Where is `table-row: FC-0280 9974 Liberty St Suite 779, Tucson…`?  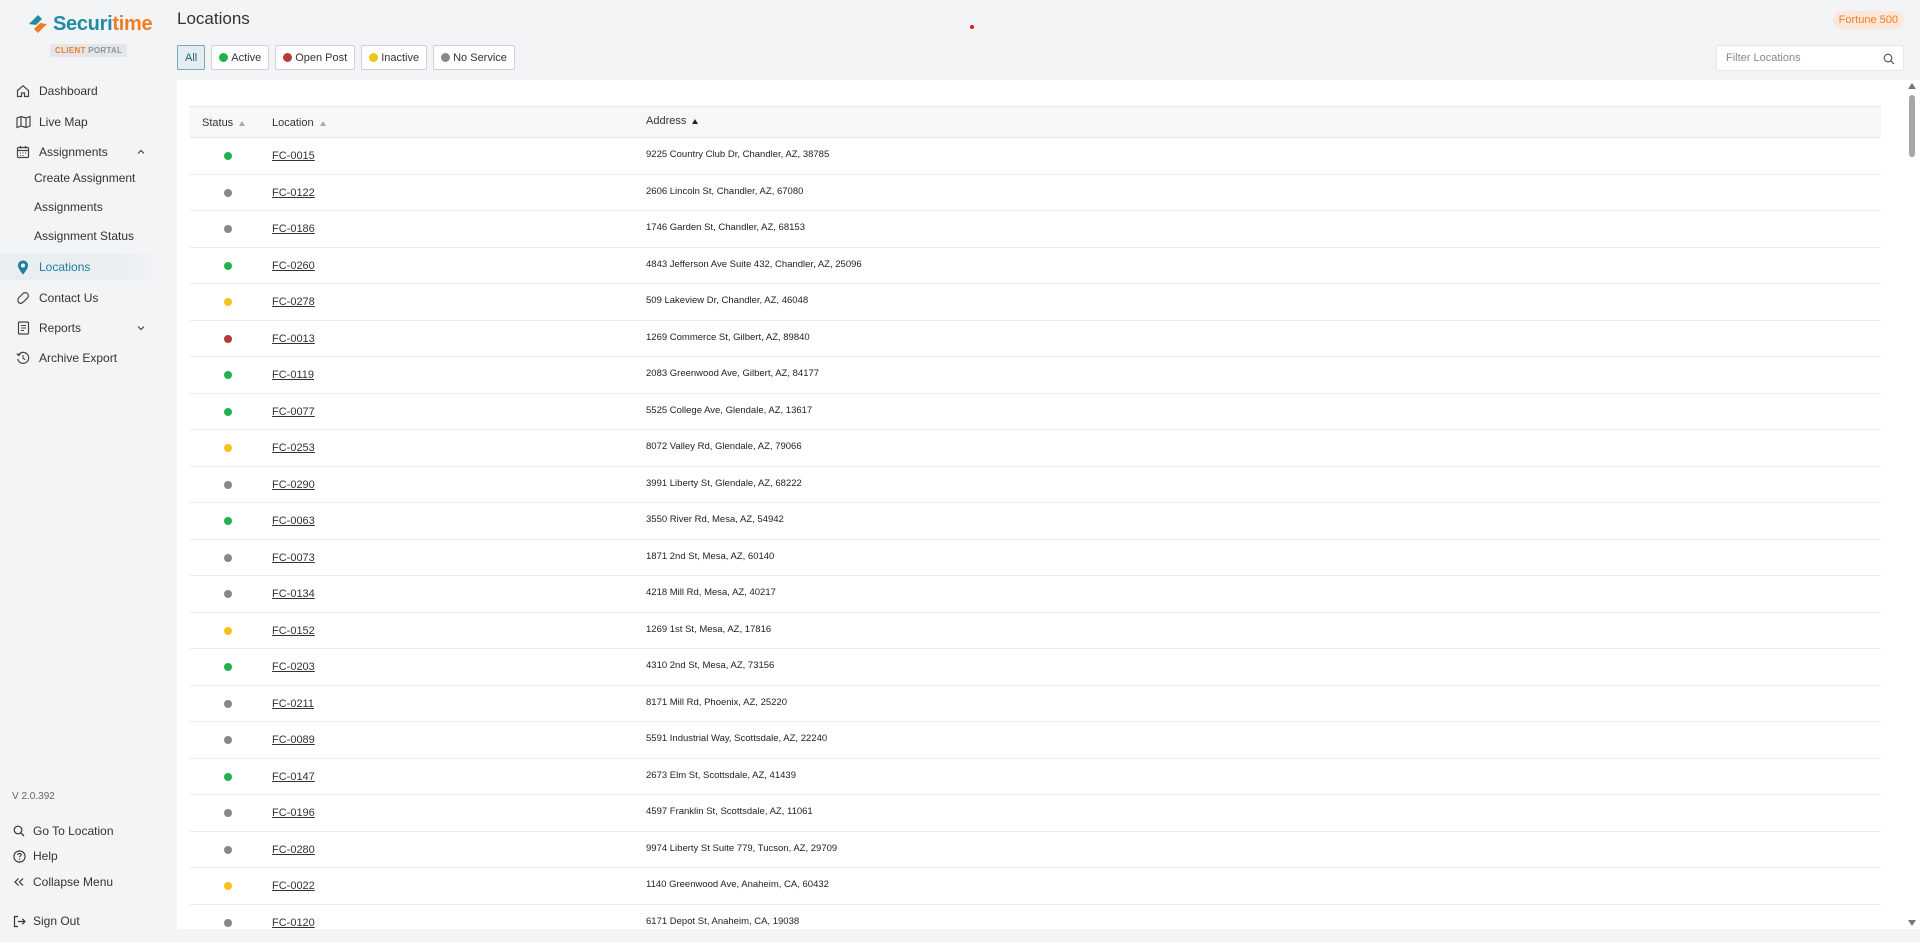
table-row: FC-0280 9974 Liberty St Suite 779, Tucson… is located at coordinates (1035, 850).